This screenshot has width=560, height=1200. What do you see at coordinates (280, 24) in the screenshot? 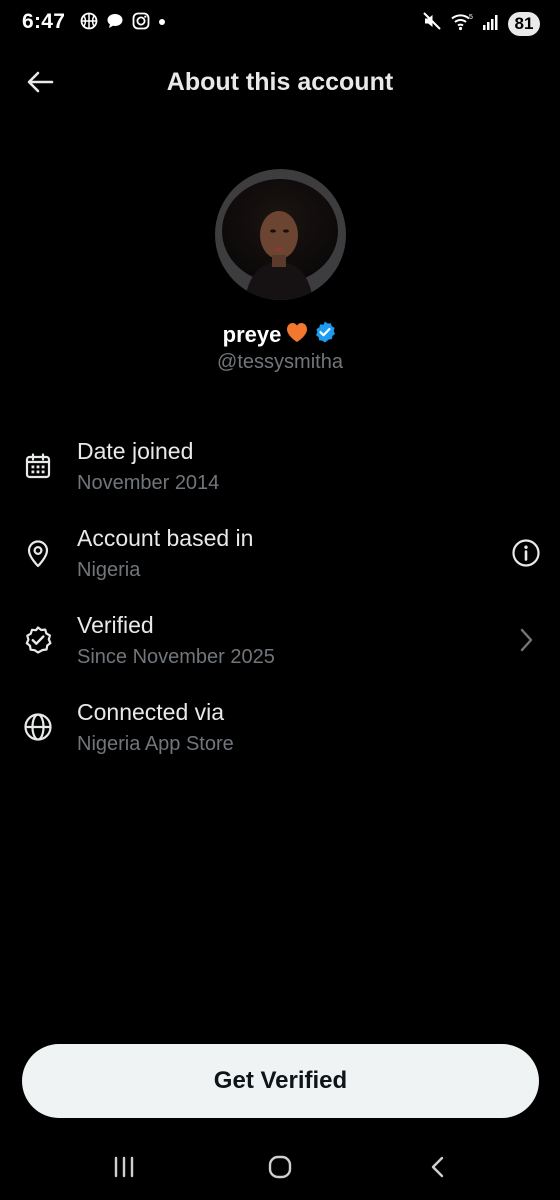
I see `status-bar: 6:47 5 81` at bounding box center [280, 24].